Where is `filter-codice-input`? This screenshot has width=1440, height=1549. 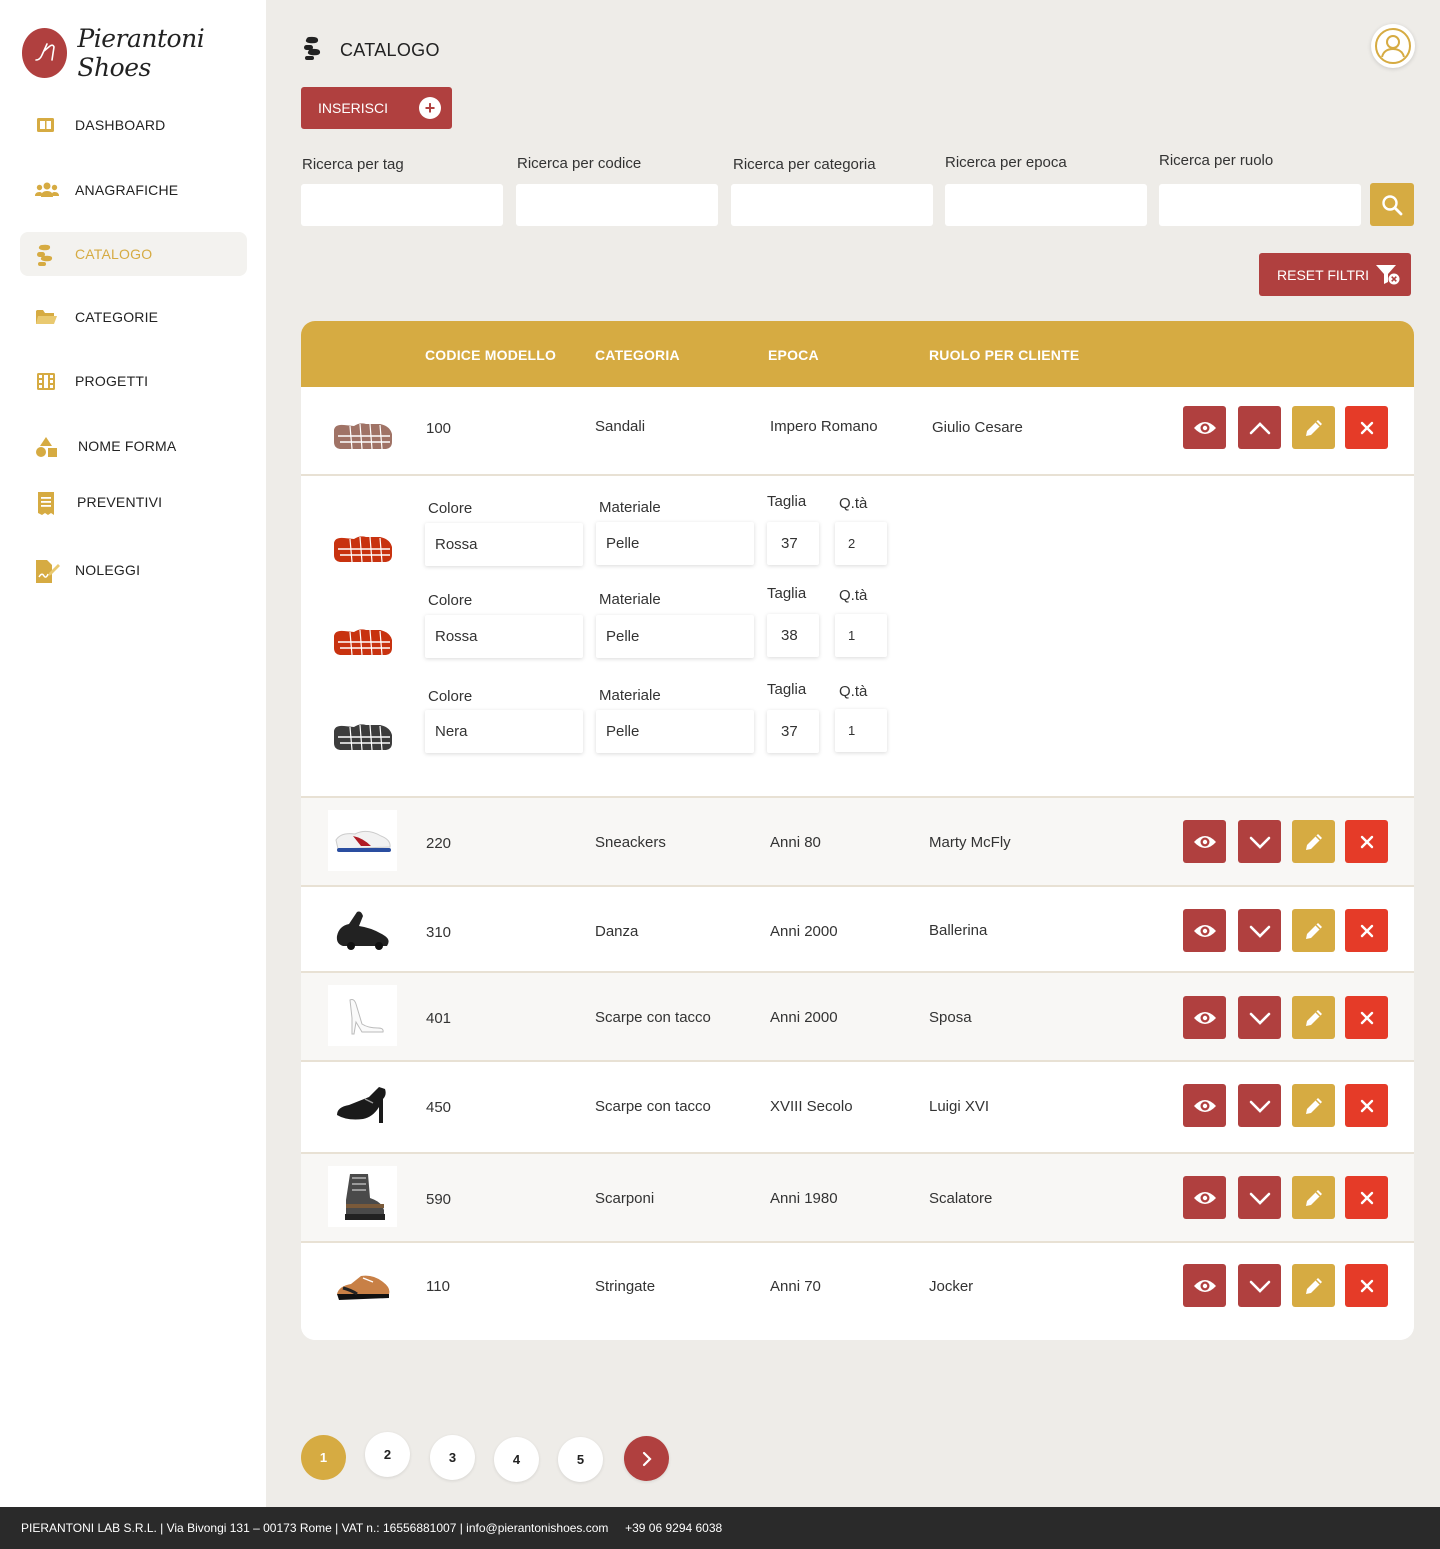
filter-codice-input is located at coordinates (617, 205).